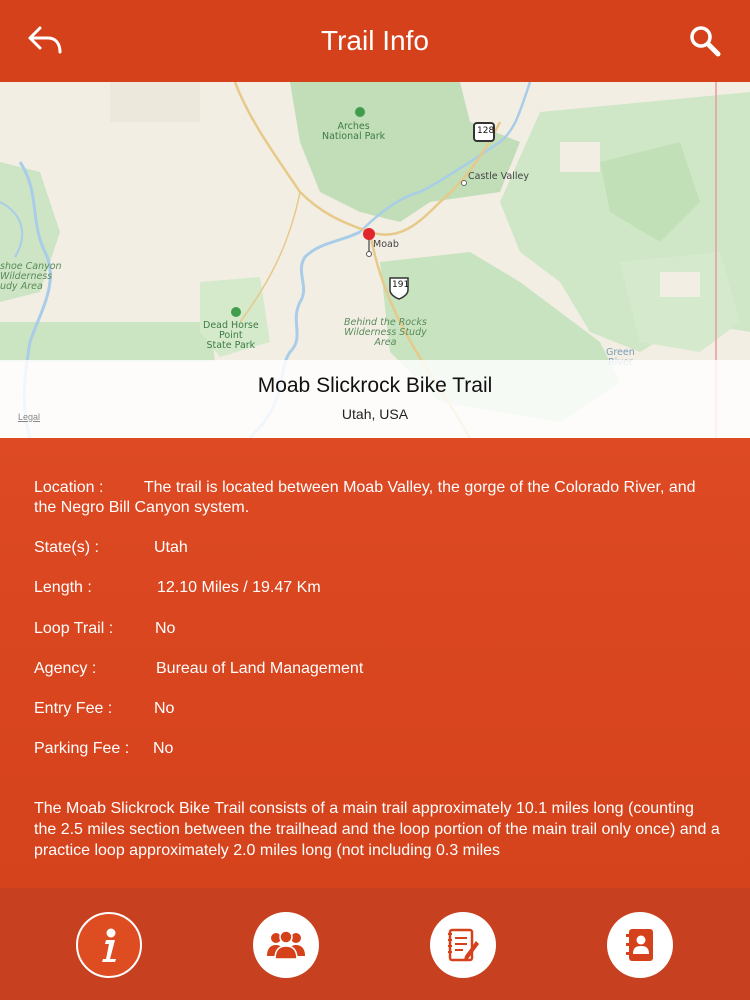 The height and width of the screenshot is (1000, 750). I want to click on state-value: Utah, so click(171, 547).